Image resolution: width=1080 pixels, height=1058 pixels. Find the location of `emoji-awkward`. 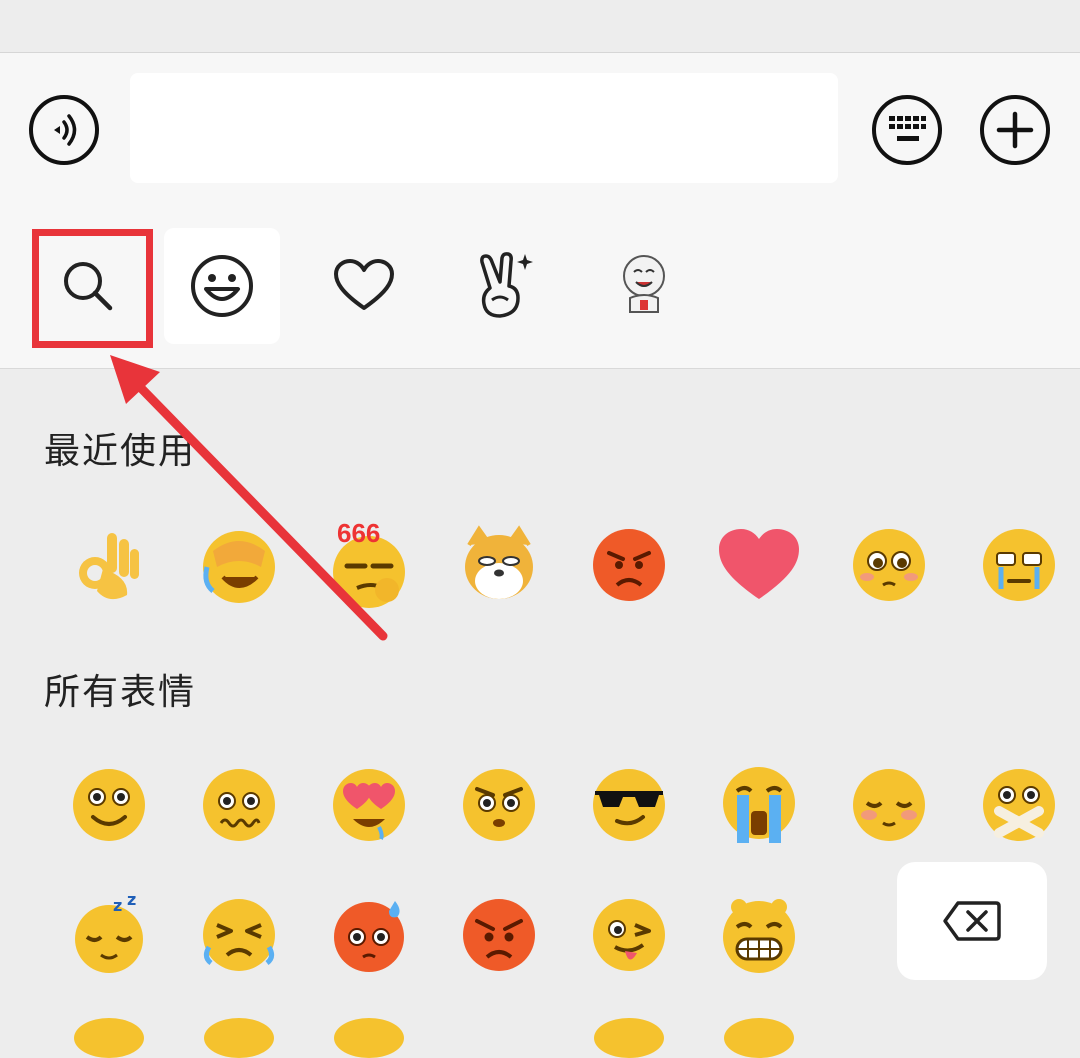

emoji-awkward is located at coordinates (239, 805).